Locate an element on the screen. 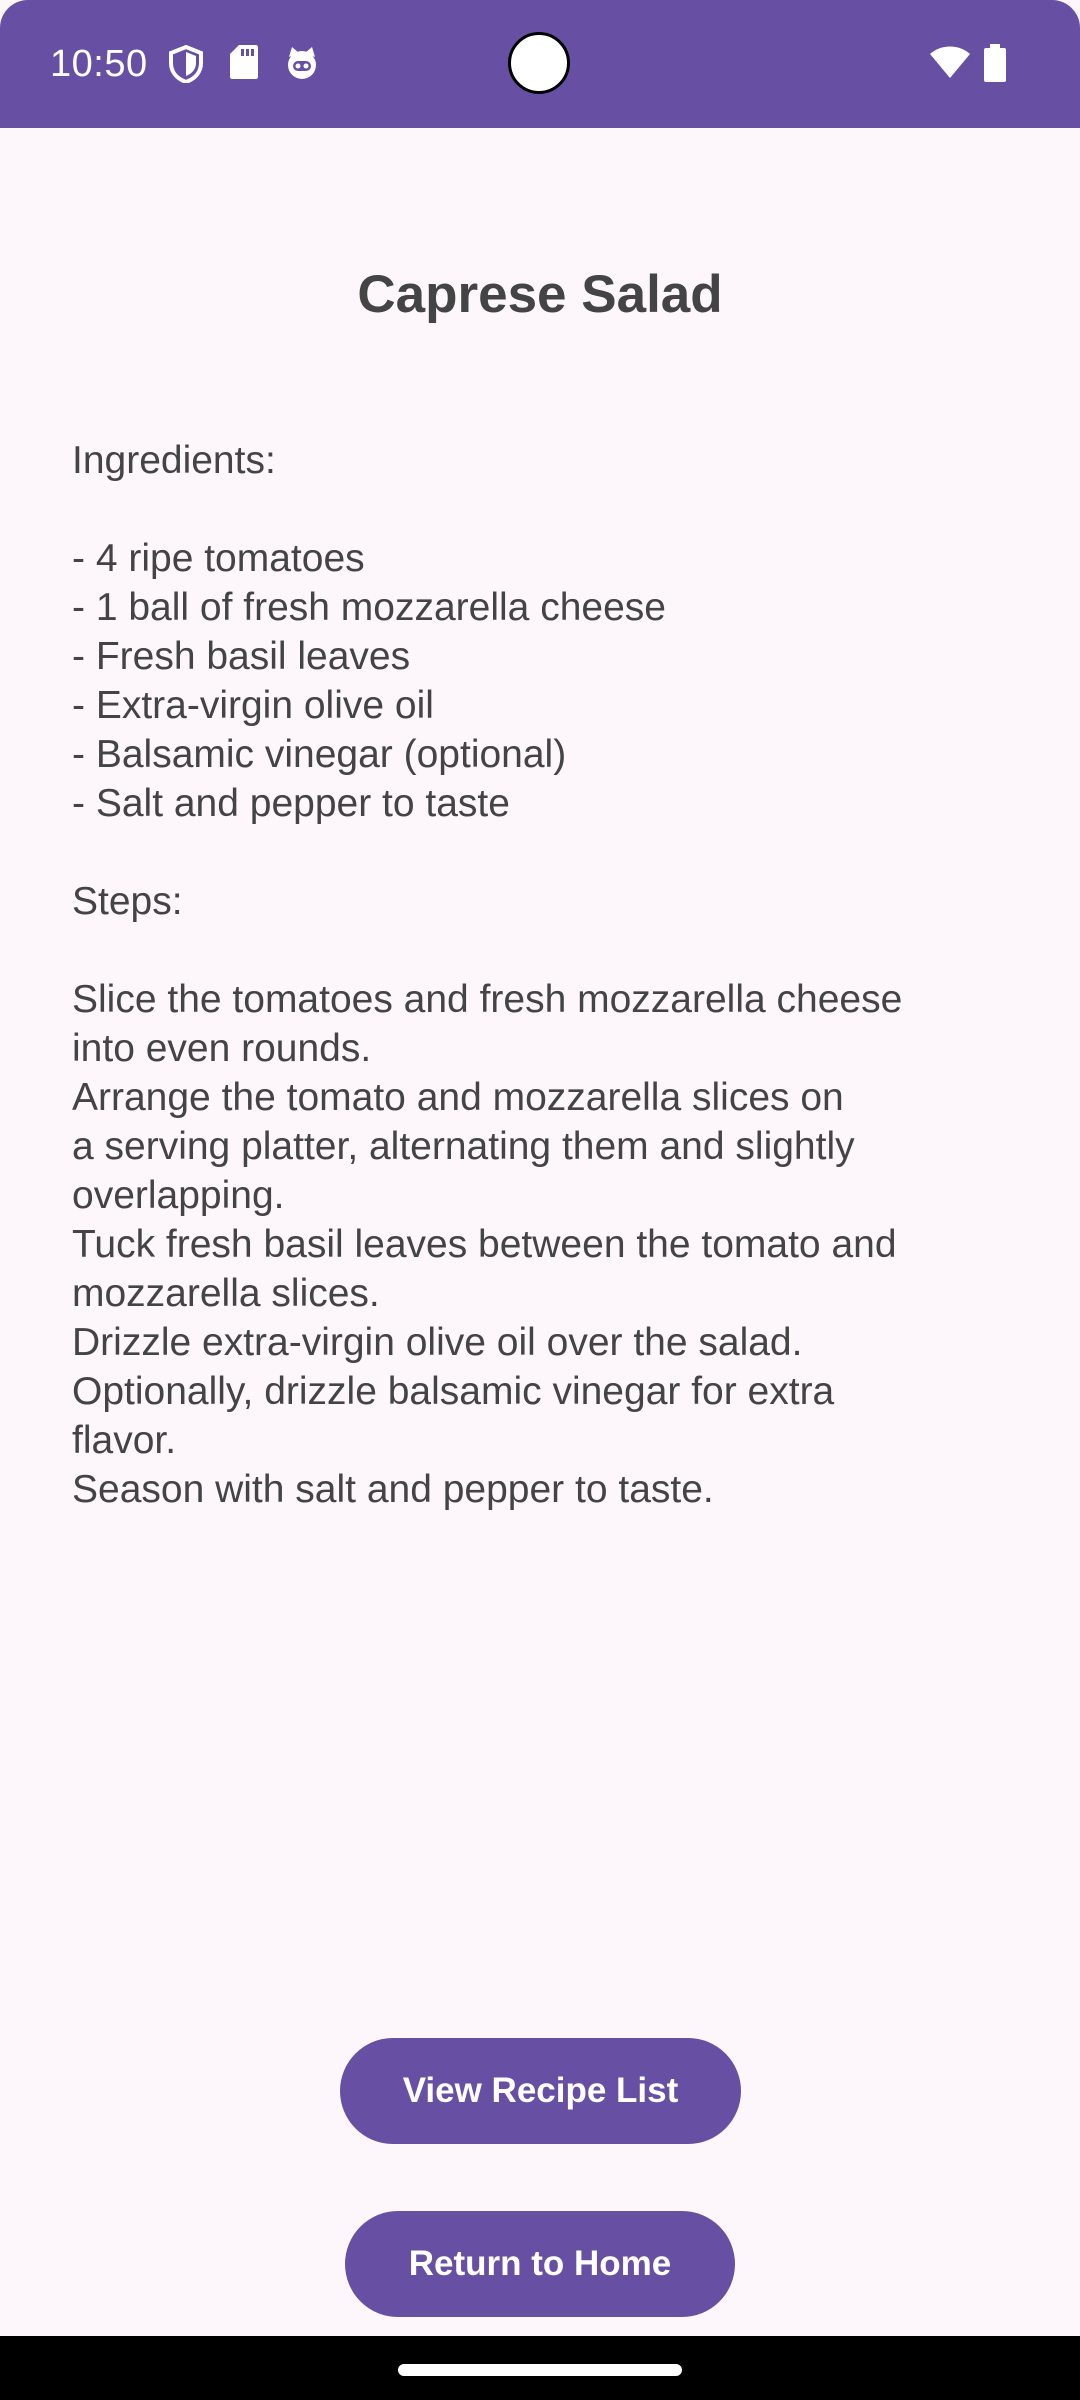 The image size is (1080, 2400). sd-card-icon is located at coordinates (244, 62).